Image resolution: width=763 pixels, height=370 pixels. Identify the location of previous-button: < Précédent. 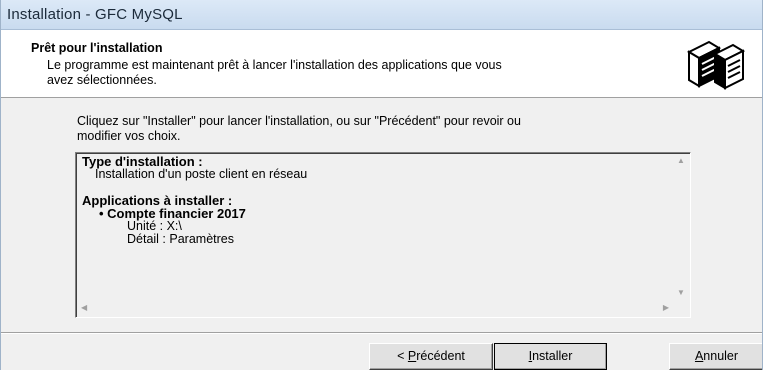
(431, 356).